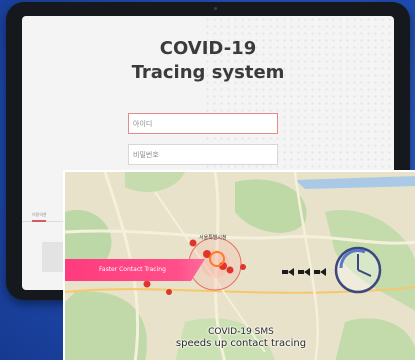 This screenshot has width=415, height=360. What do you see at coordinates (215, 8) in the screenshot?
I see `camera-icon` at bounding box center [215, 8].